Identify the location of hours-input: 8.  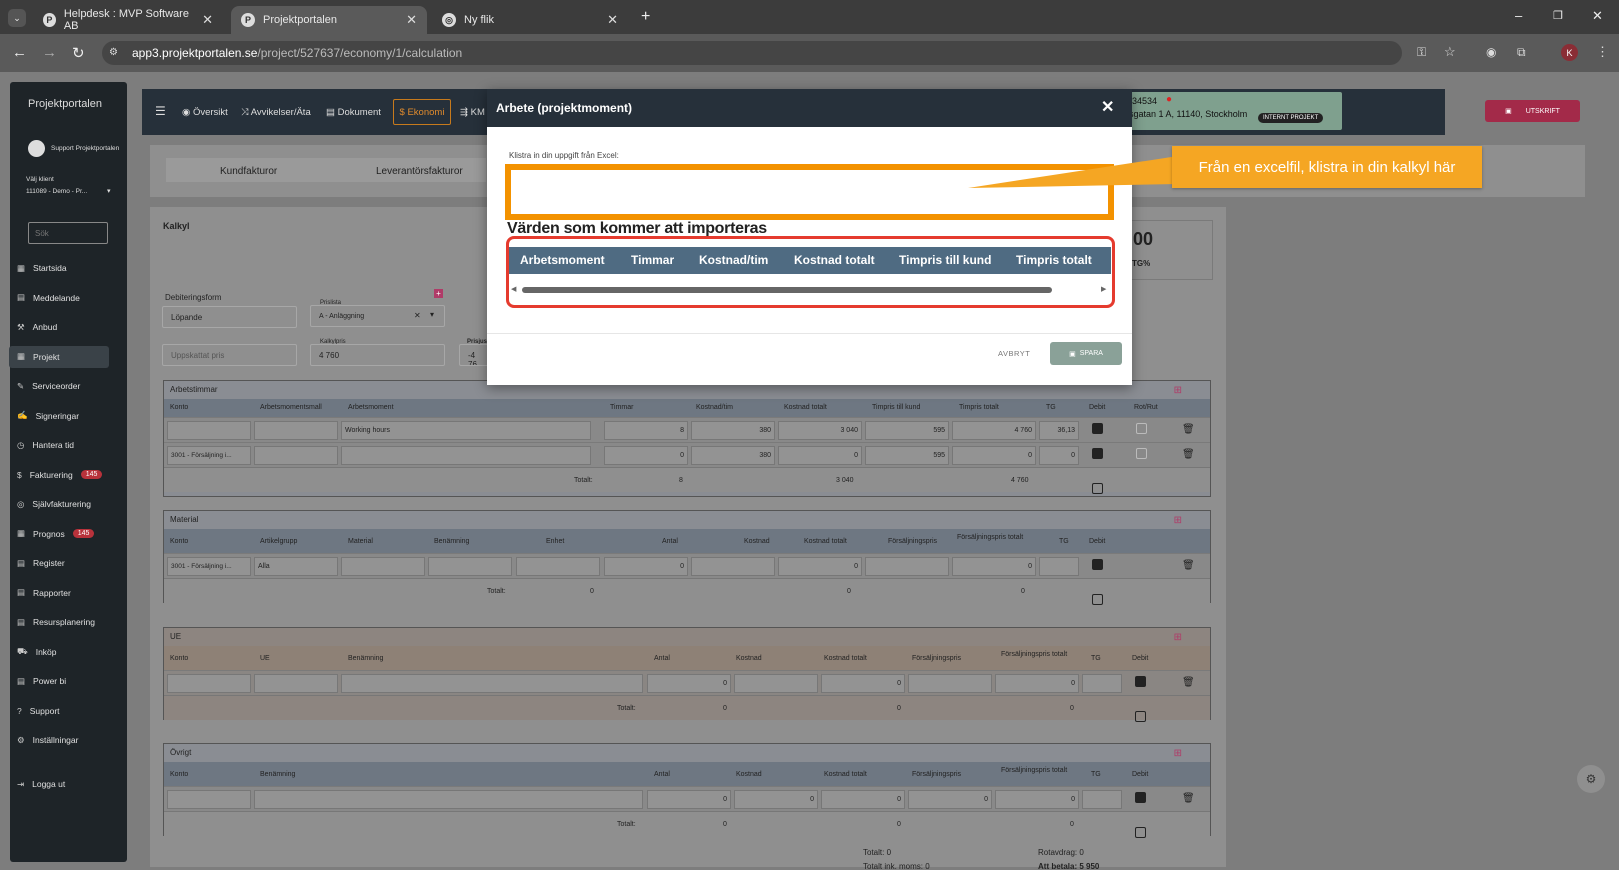
(646, 430).